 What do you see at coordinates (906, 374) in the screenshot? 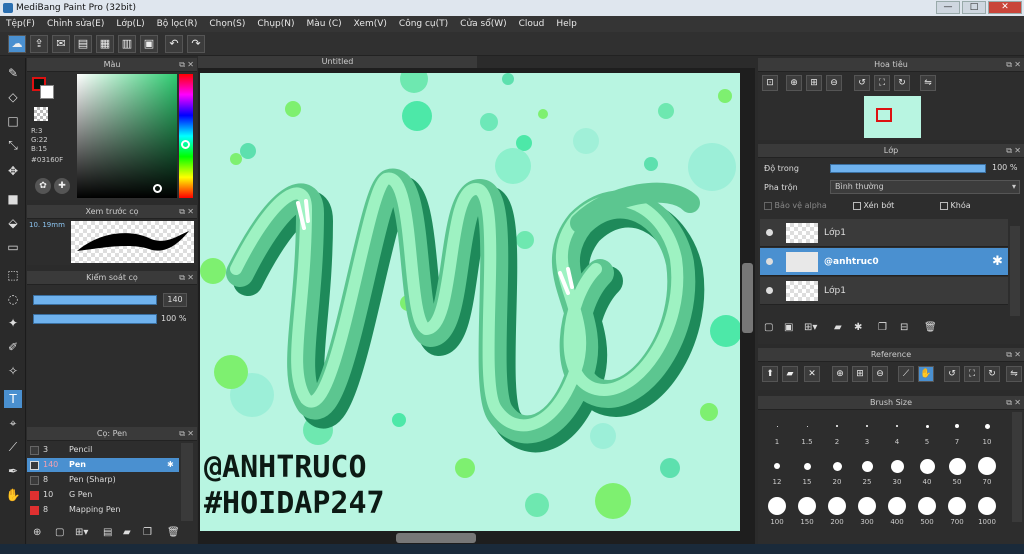
I see `reference-dropper-icon: ⟋` at bounding box center [906, 374].